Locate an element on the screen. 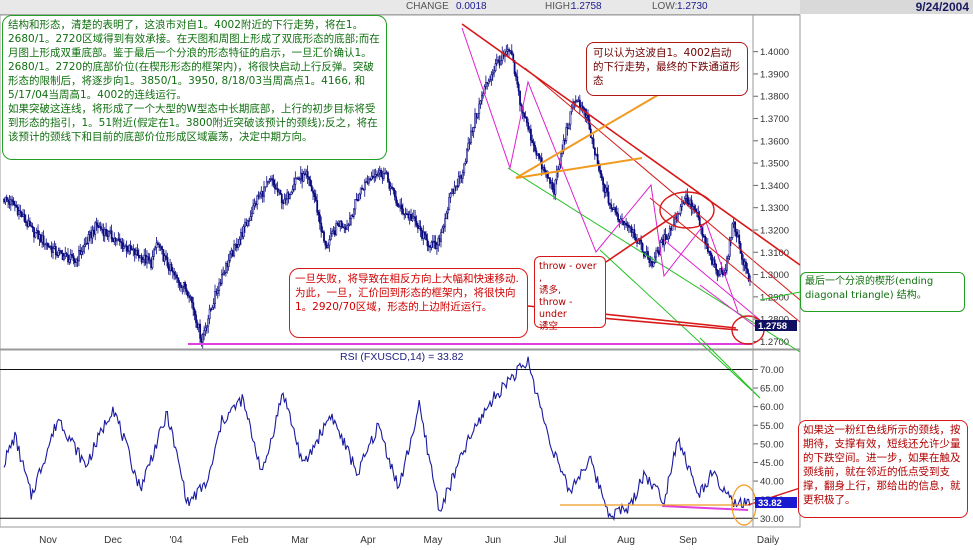  throw-line-2: 诱多, is located at coordinates (550, 290).